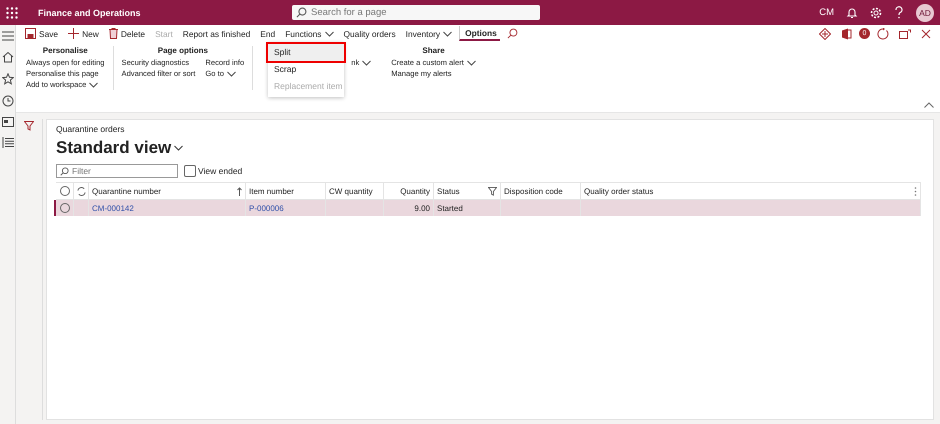 This screenshot has width=940, height=424. I want to click on column-header: CW quantity, so click(351, 191).